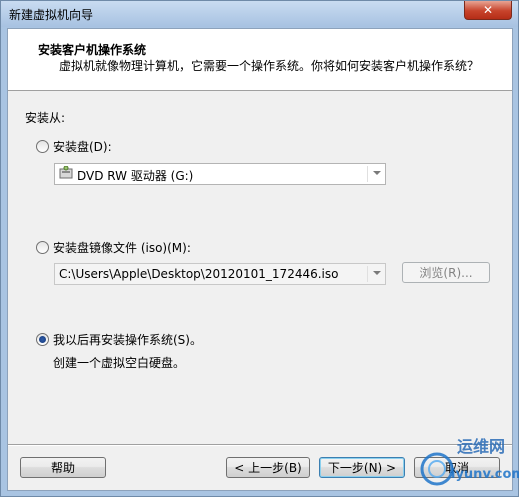 Image resolution: width=519 pixels, height=497 pixels. What do you see at coordinates (362, 467) in the screenshot?
I see `next-button: 下一步(N) >` at bounding box center [362, 467].